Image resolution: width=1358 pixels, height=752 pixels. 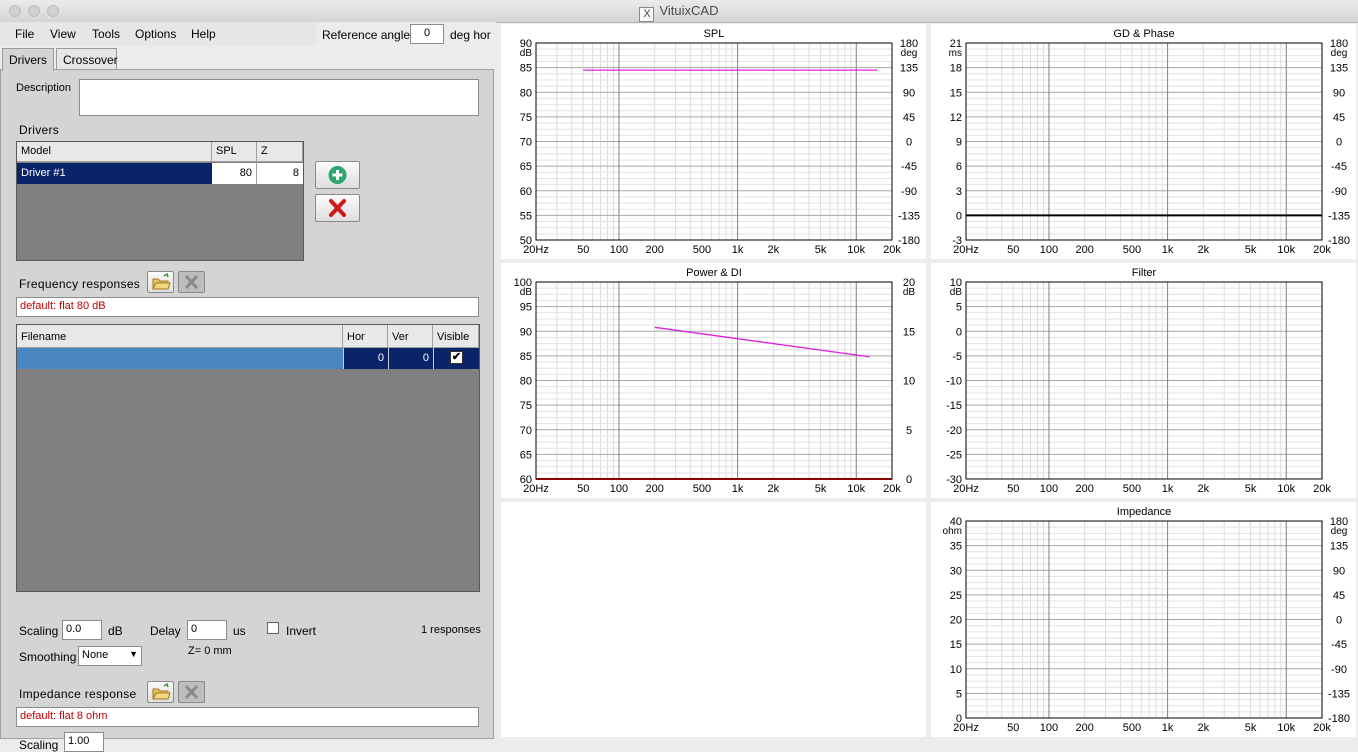 I want to click on invert-checkbox, so click(x=273, y=628).